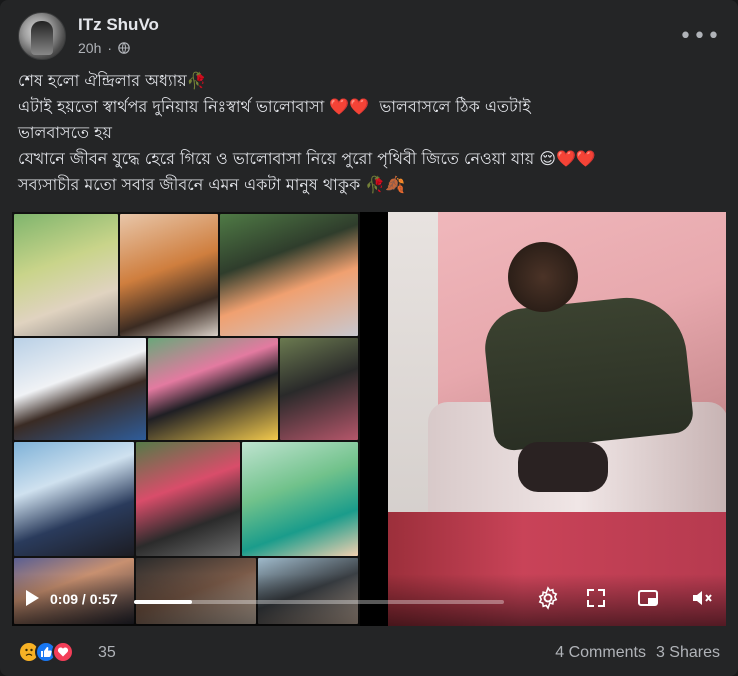  What do you see at coordinates (600, 653) in the screenshot?
I see `comments-count: 4 Comments` at bounding box center [600, 653].